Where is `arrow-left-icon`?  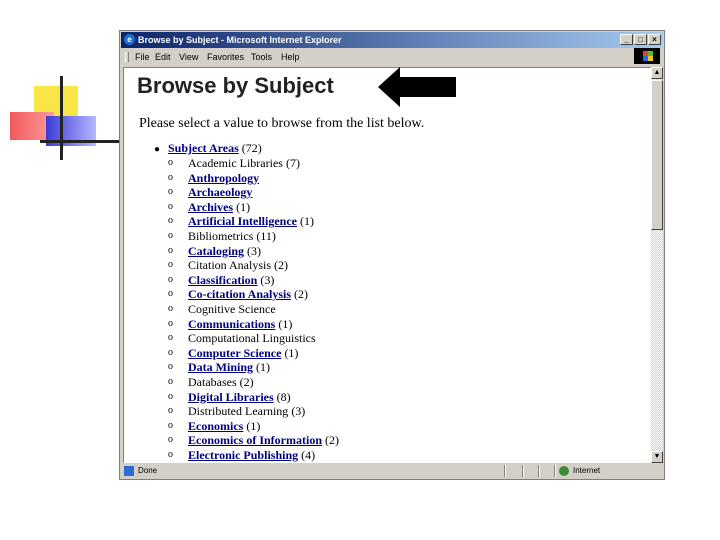
arrow-left-icon is located at coordinates (417, 87).